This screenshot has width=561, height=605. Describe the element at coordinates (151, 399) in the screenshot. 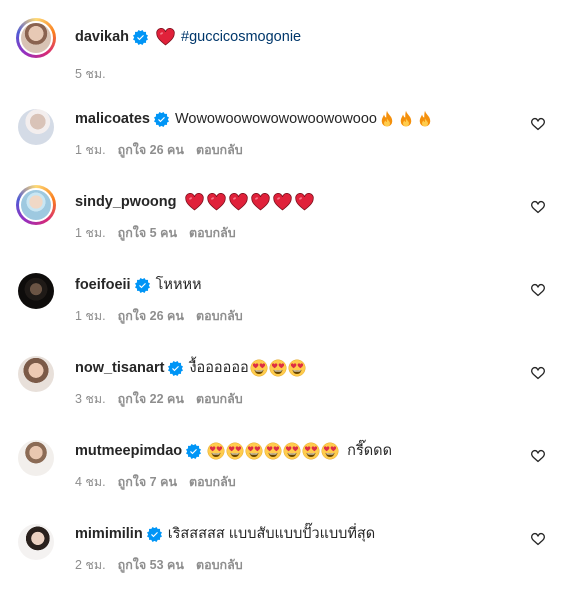

I see `comment-likes: ถูกใจ 22 คน` at that location.